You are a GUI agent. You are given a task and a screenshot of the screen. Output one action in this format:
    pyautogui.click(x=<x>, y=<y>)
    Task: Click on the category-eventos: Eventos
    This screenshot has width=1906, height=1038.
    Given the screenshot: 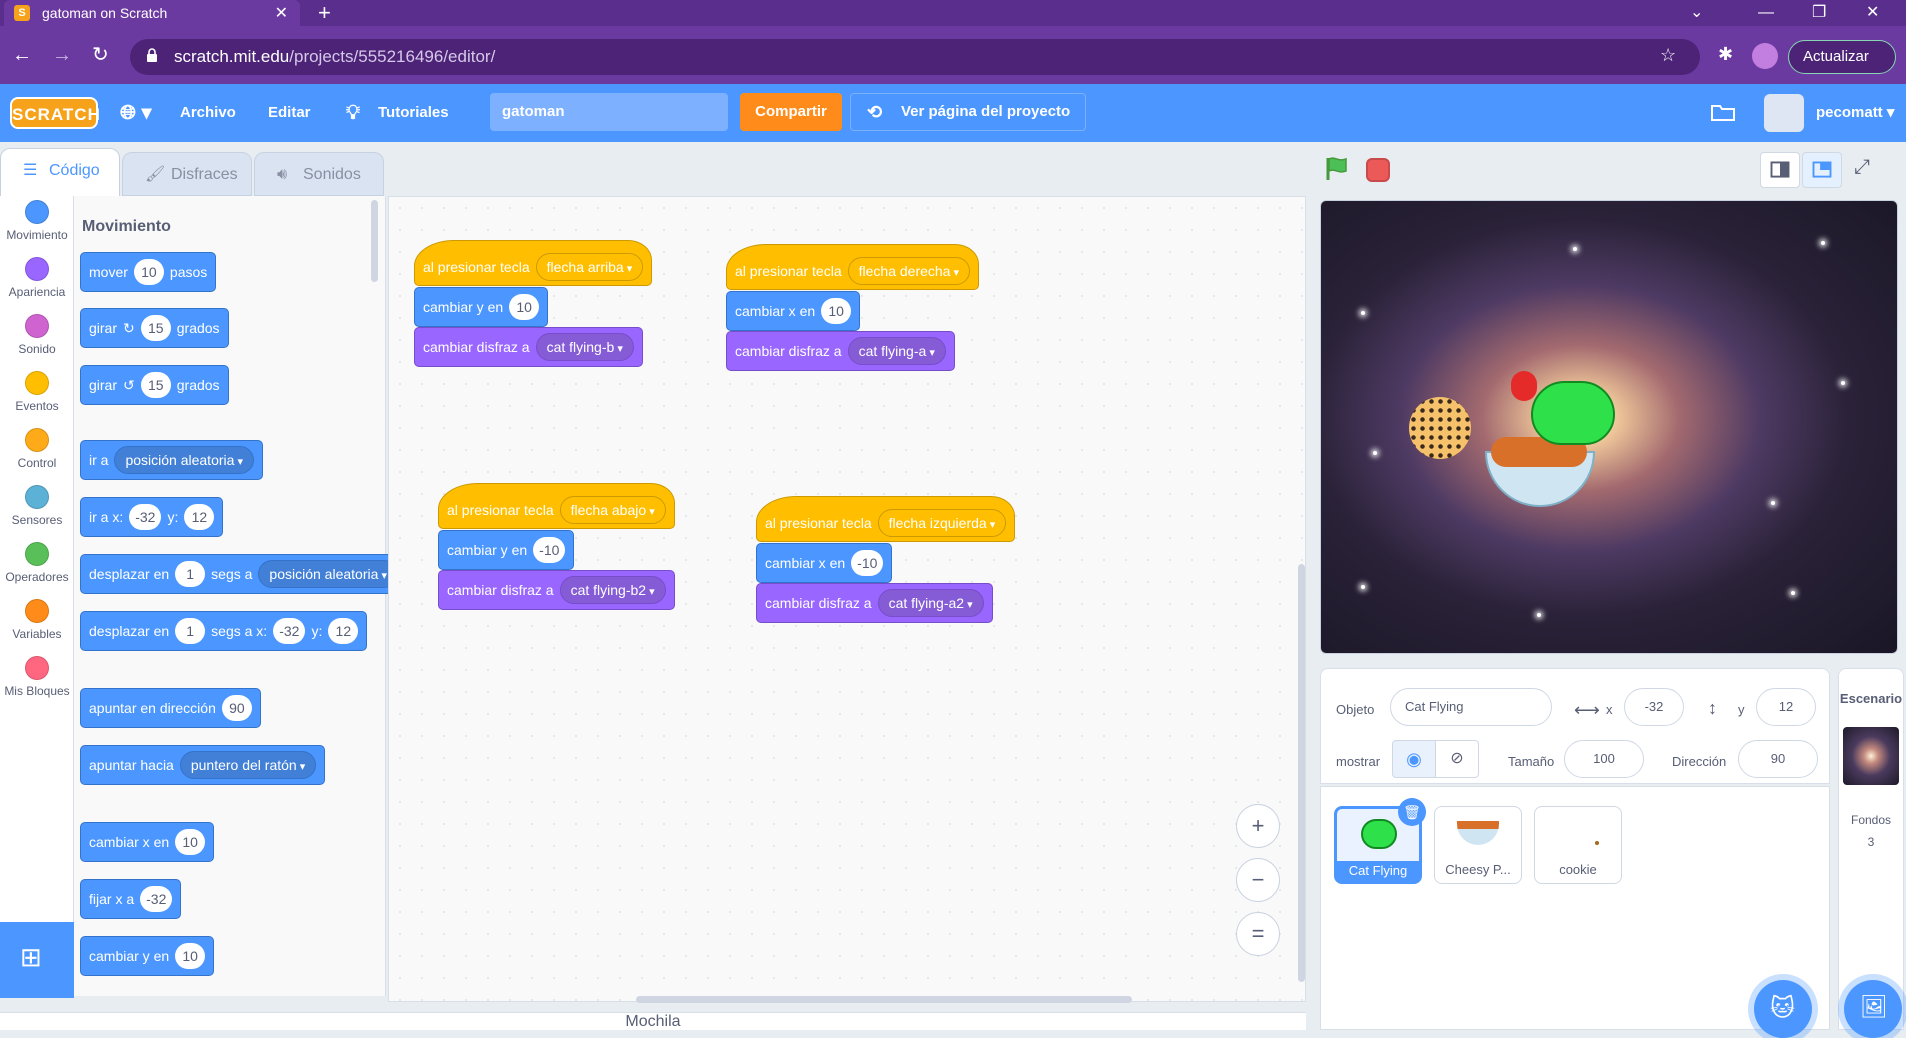 What is the action you would take?
    pyautogui.click(x=37, y=392)
    